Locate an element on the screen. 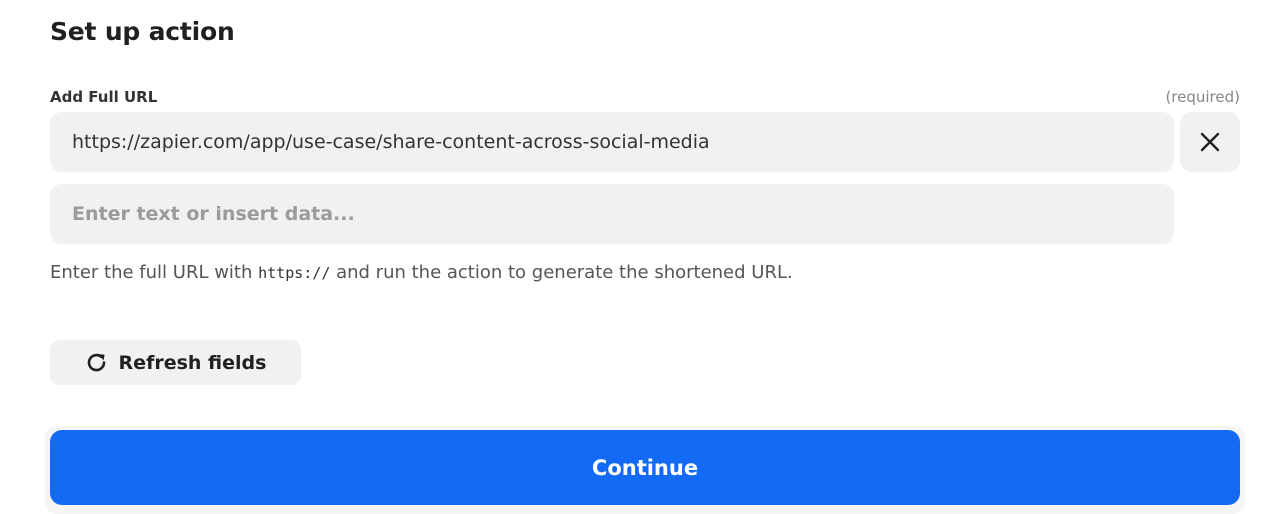  section-title: Set up action is located at coordinates (142, 31).